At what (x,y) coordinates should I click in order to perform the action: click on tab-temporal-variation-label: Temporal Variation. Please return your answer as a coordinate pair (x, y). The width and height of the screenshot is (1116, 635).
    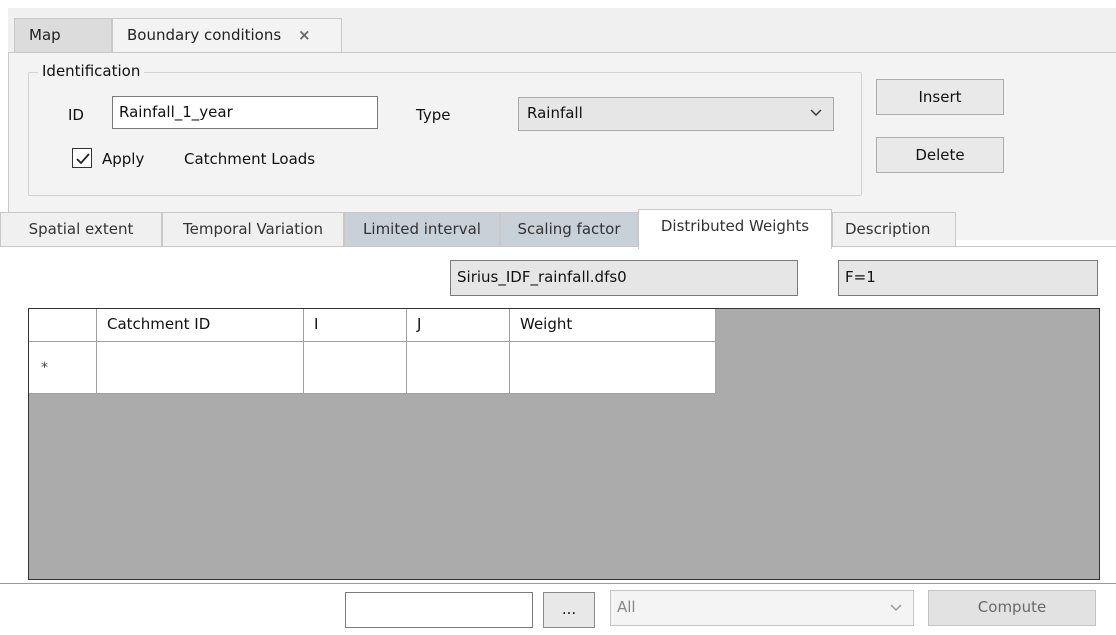
    Looking at the image, I should click on (253, 229).